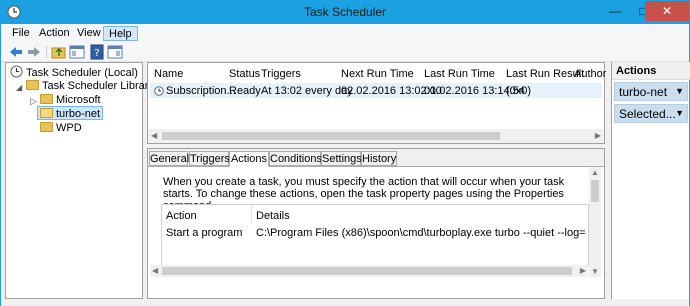 This screenshot has width=690, height=306. What do you see at coordinates (595, 271) in the screenshot?
I see `scroll-down-icon: ▼` at bounding box center [595, 271].